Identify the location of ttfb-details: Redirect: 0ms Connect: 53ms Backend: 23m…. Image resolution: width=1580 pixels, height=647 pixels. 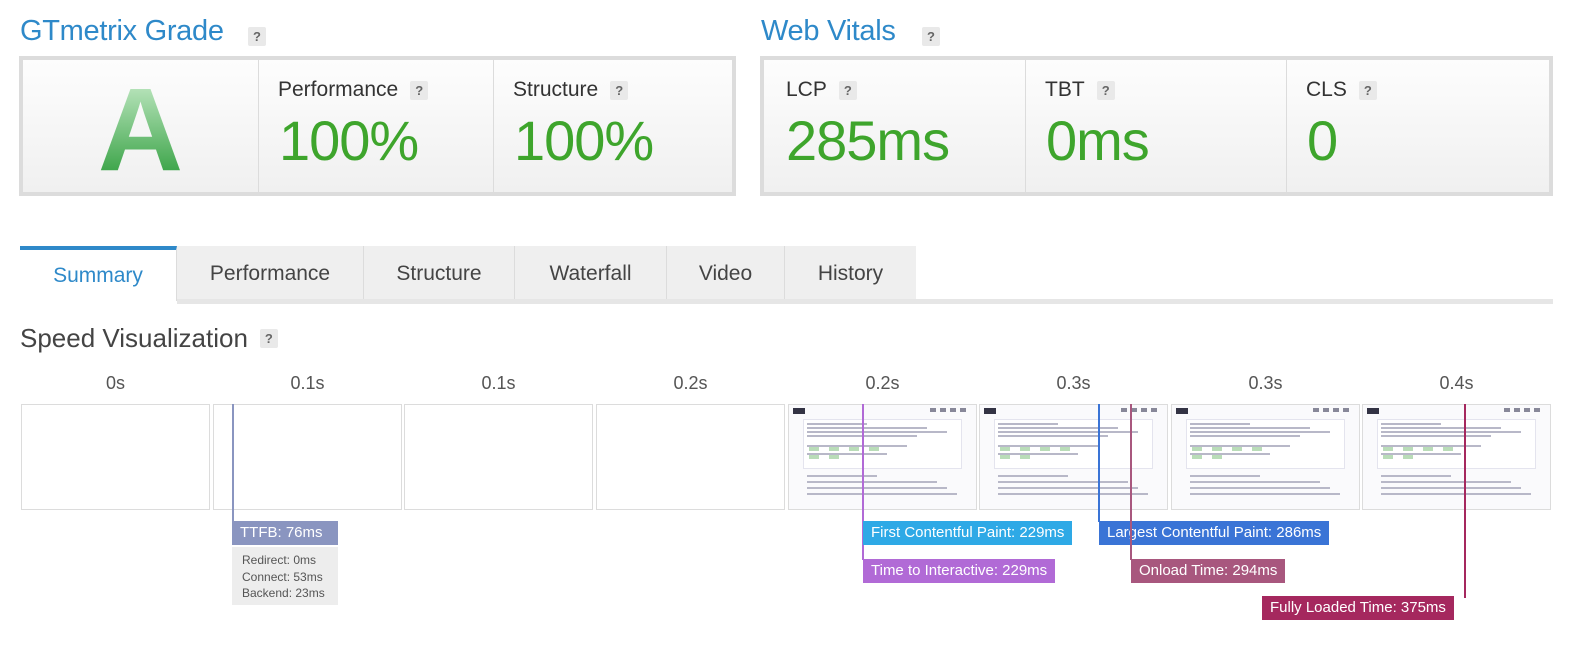
(285, 576).